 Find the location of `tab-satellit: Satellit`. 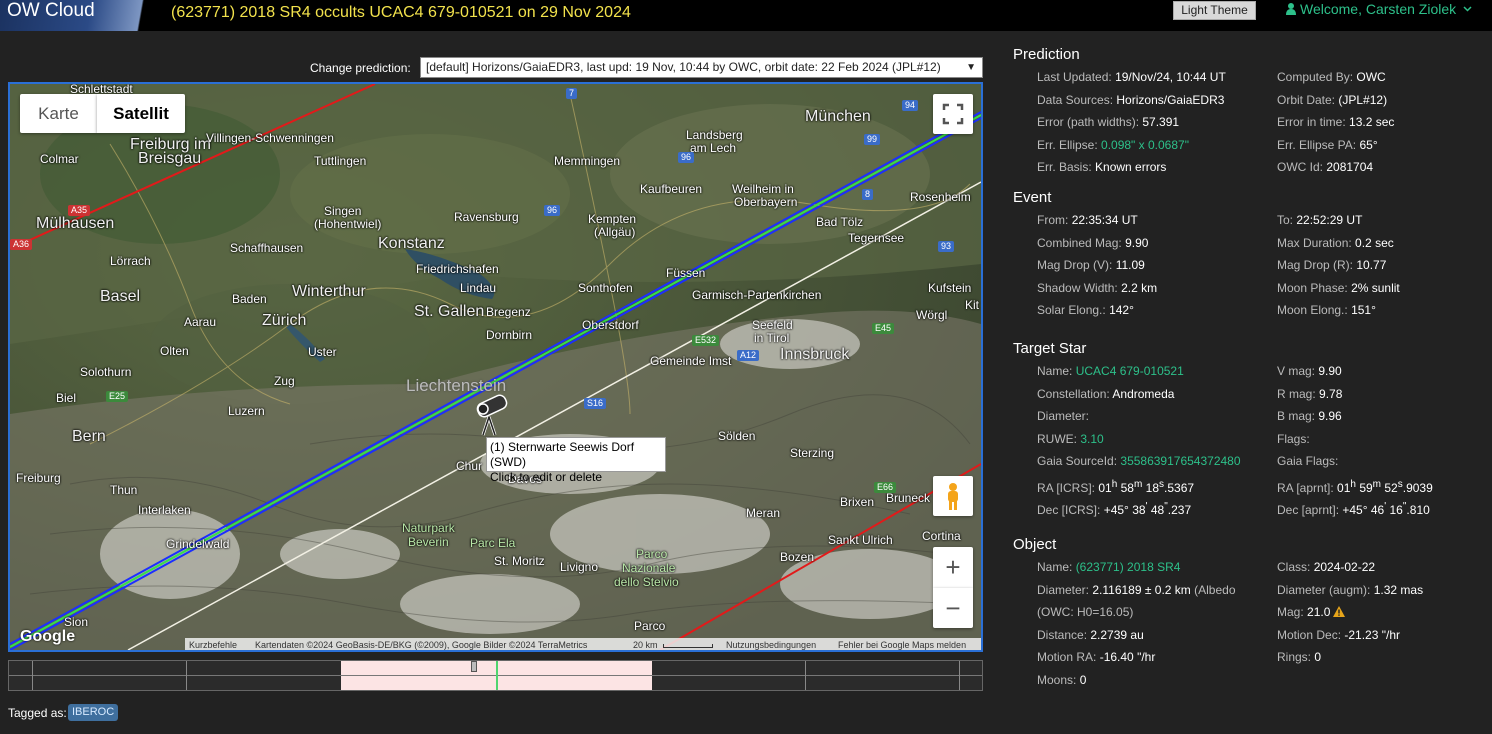

tab-satellit: Satellit is located at coordinates (141, 113).